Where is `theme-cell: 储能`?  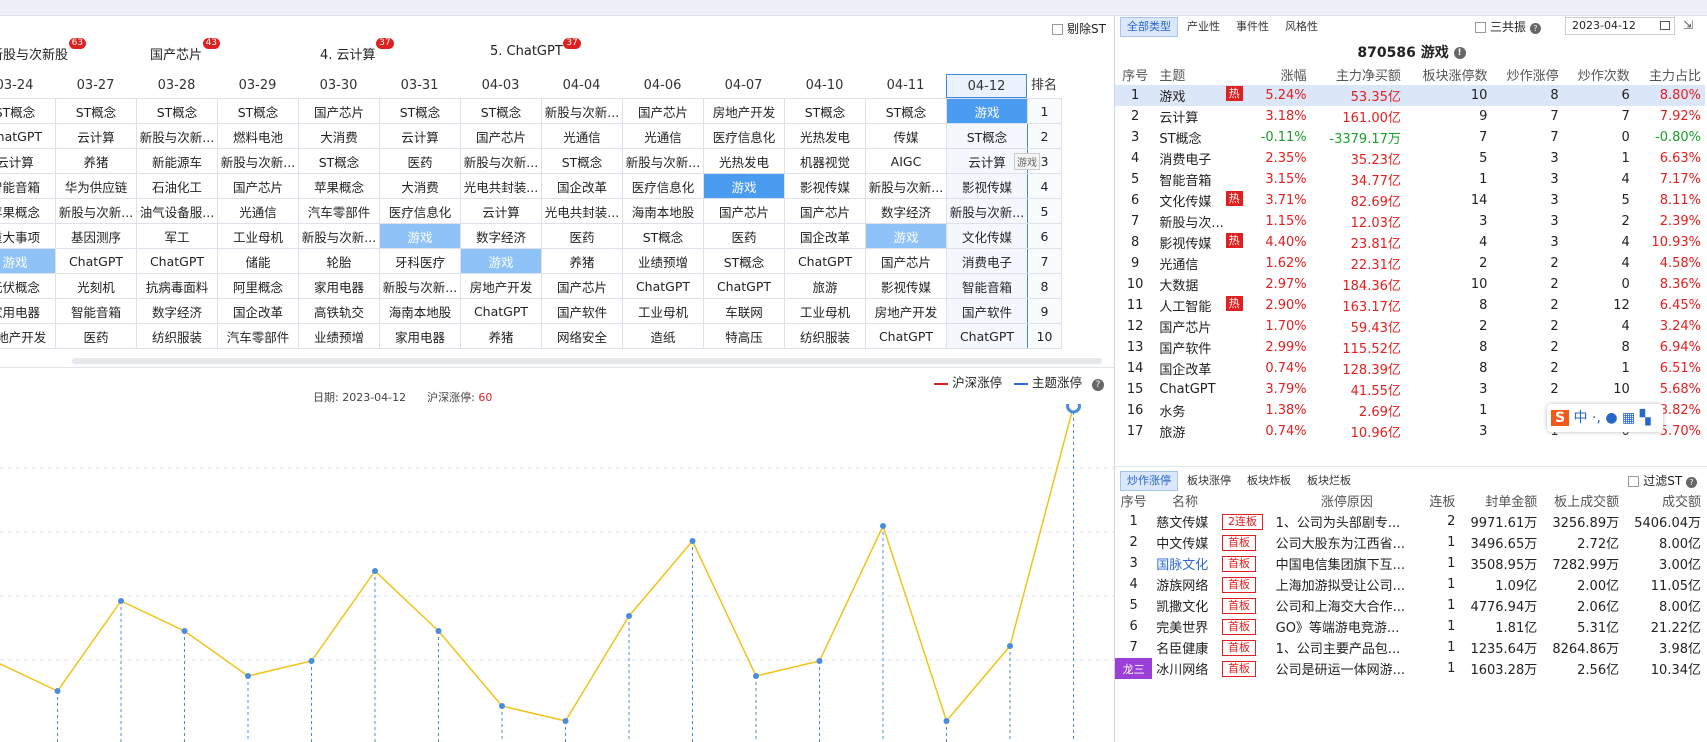
theme-cell: 储能 is located at coordinates (258, 261).